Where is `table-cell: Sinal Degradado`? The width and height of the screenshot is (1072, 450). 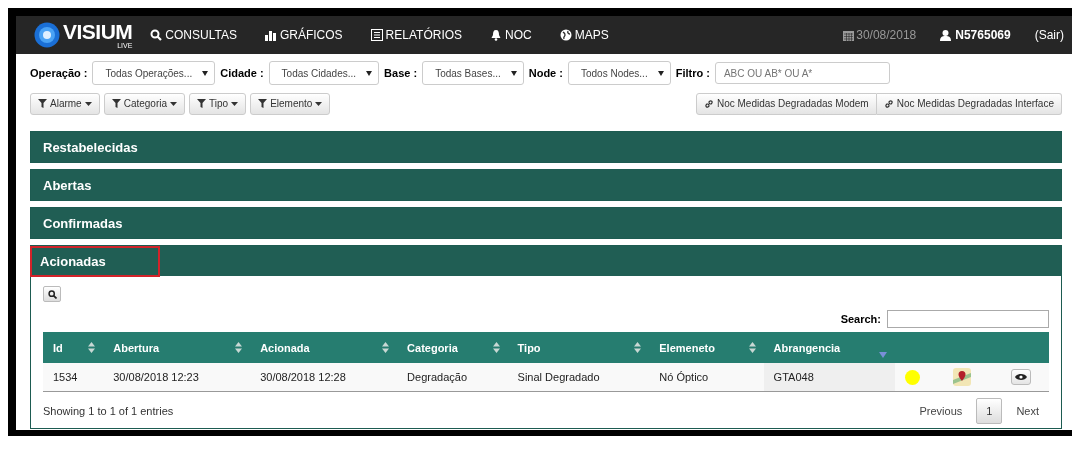
table-cell: Sinal Degradado is located at coordinates (578, 377).